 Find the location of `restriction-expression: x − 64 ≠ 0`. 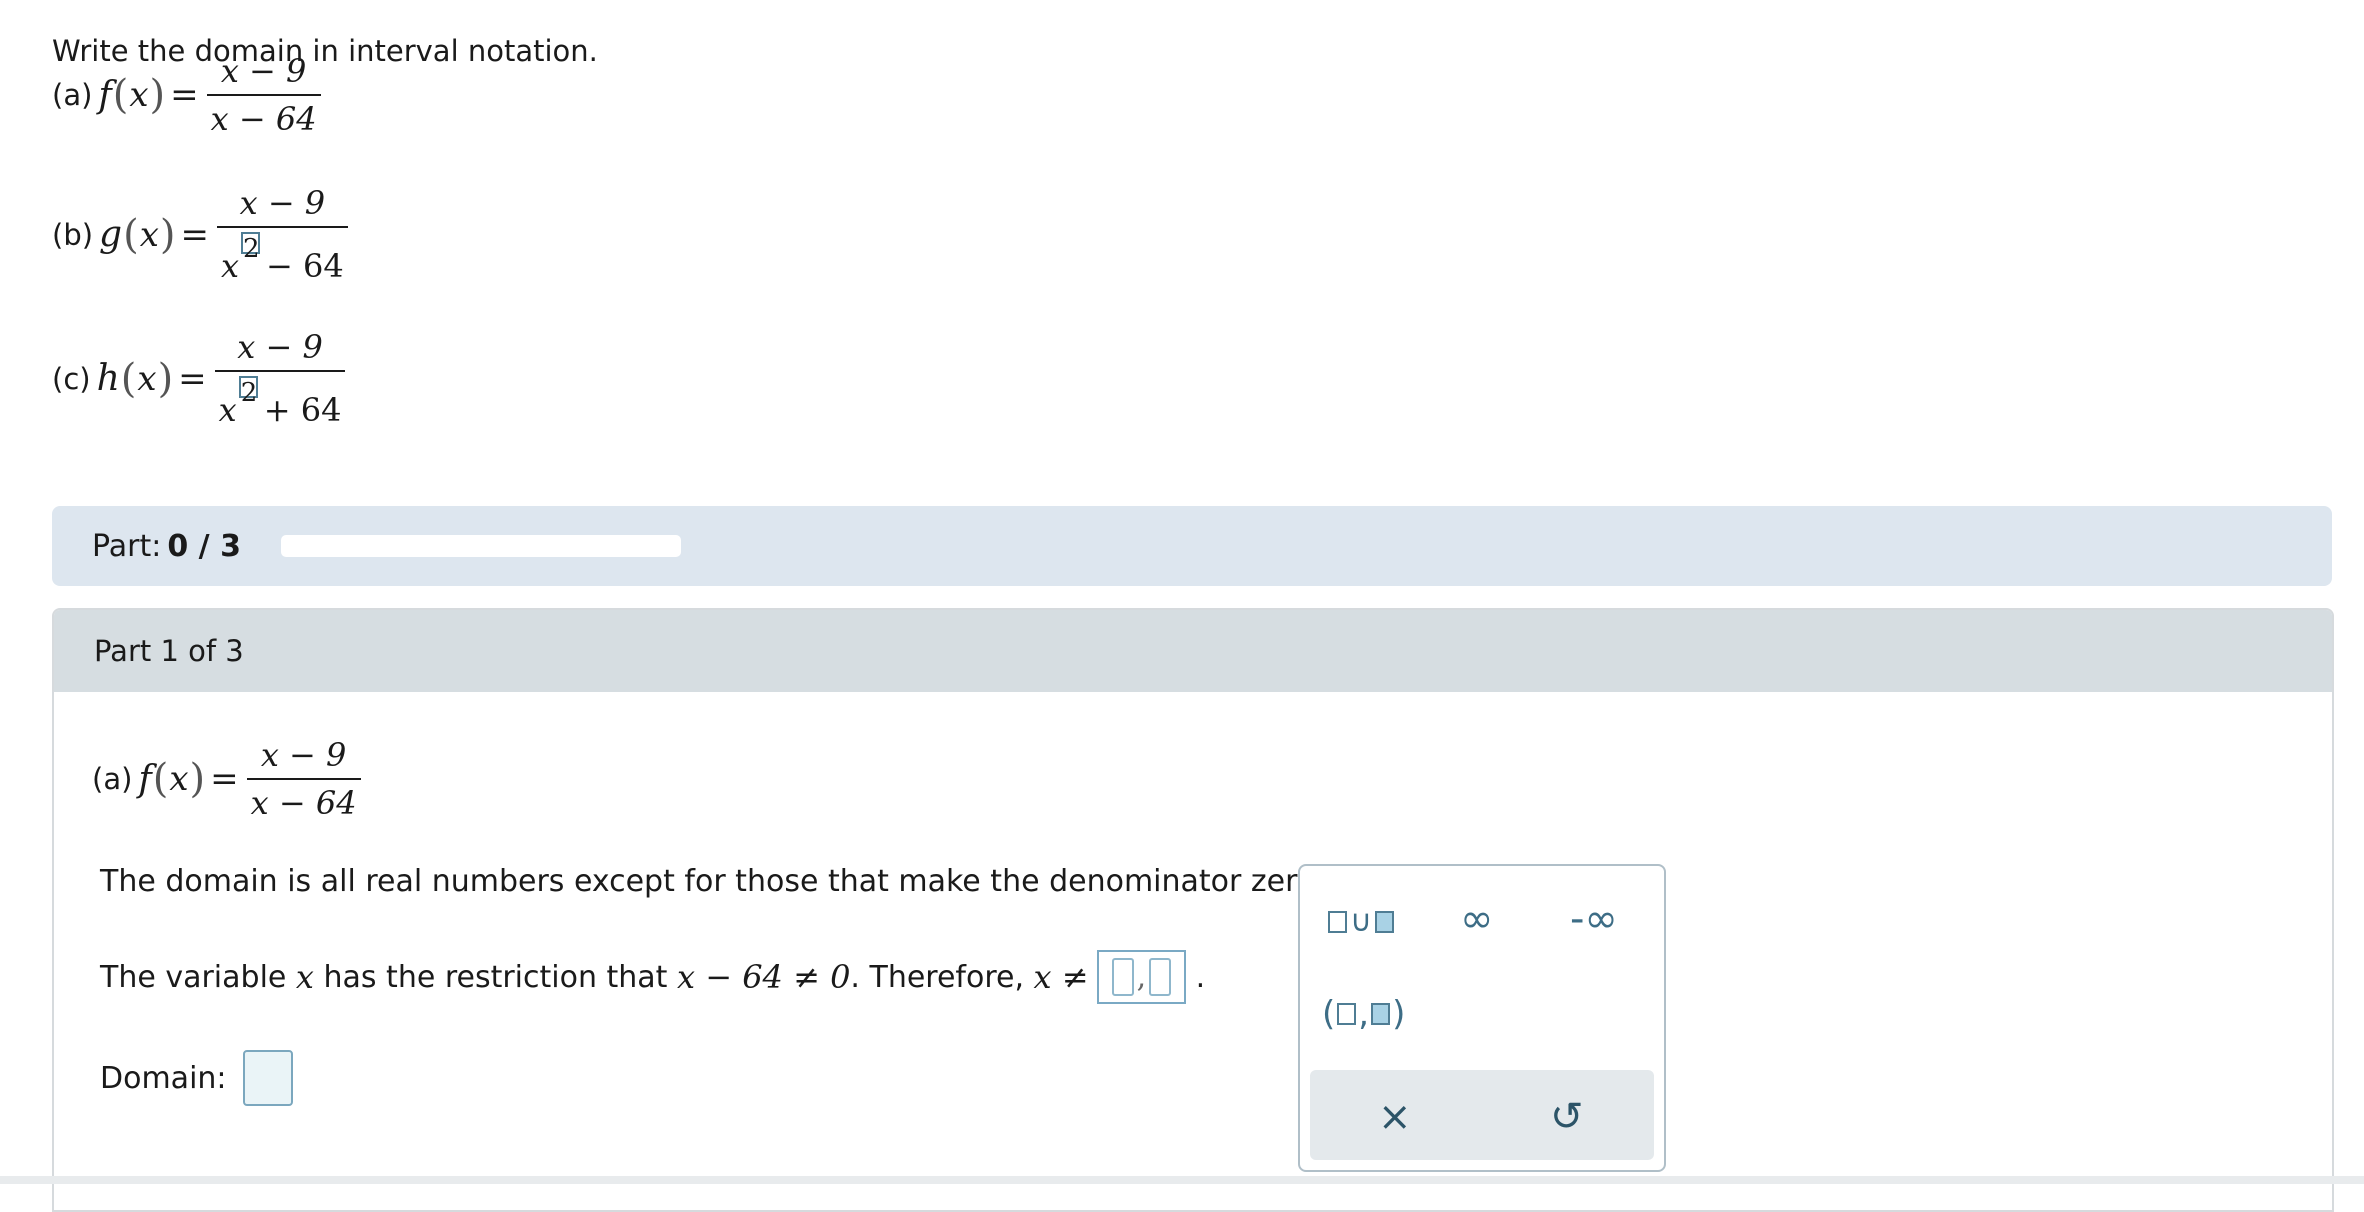

restriction-expression: x − 64 ≠ 0 is located at coordinates (763, 977).